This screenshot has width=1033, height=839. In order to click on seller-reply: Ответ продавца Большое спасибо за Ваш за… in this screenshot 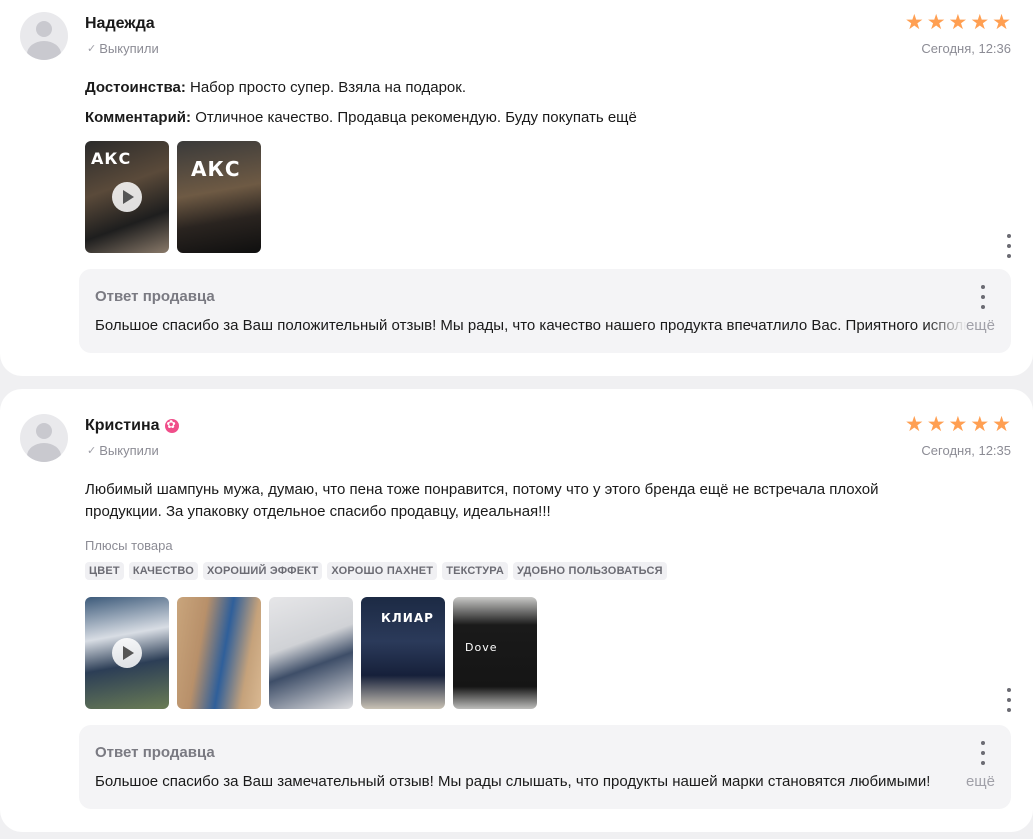, I will do `click(545, 767)`.